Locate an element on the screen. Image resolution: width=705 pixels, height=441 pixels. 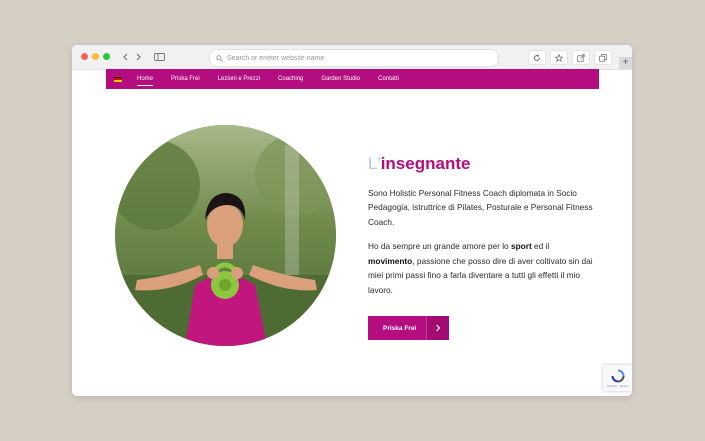
address-input is located at coordinates (347, 58).